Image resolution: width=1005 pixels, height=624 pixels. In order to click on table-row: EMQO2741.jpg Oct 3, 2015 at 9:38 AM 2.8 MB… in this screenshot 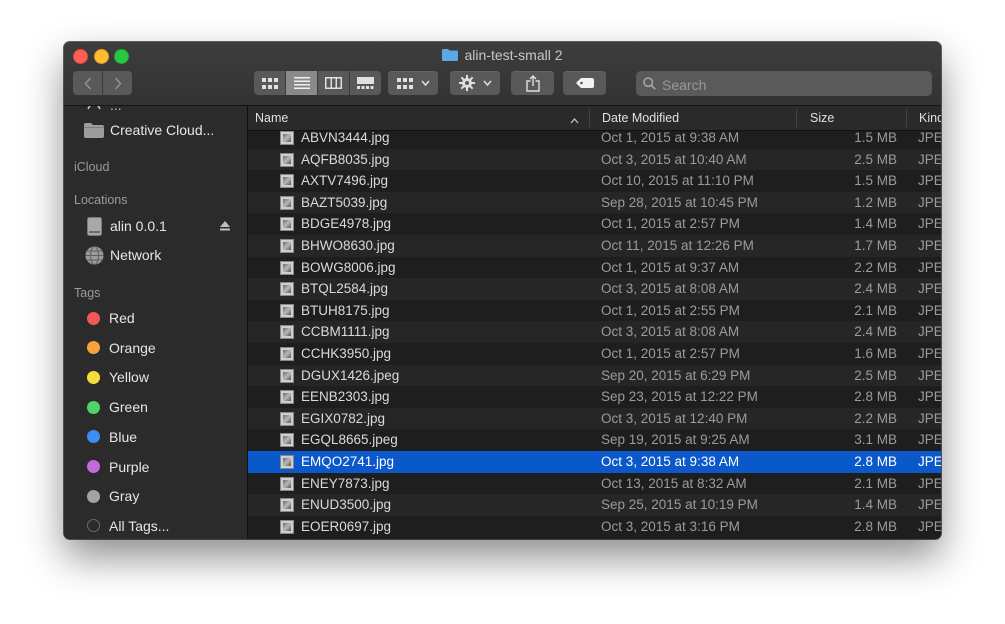, I will do `click(594, 462)`.